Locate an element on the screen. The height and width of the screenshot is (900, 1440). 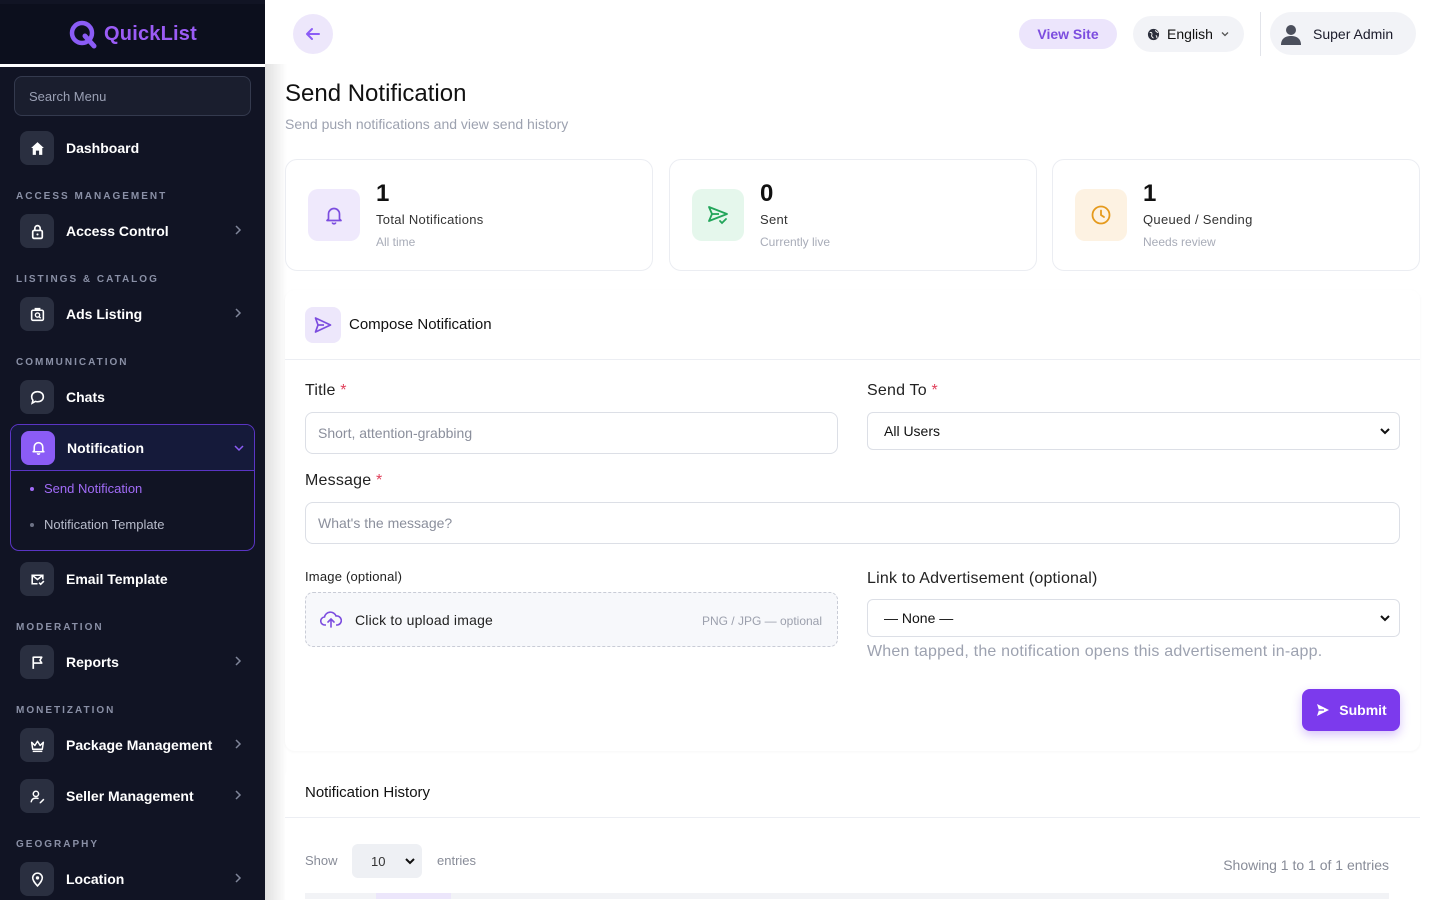
title-label: Title * is located at coordinates (326, 390).